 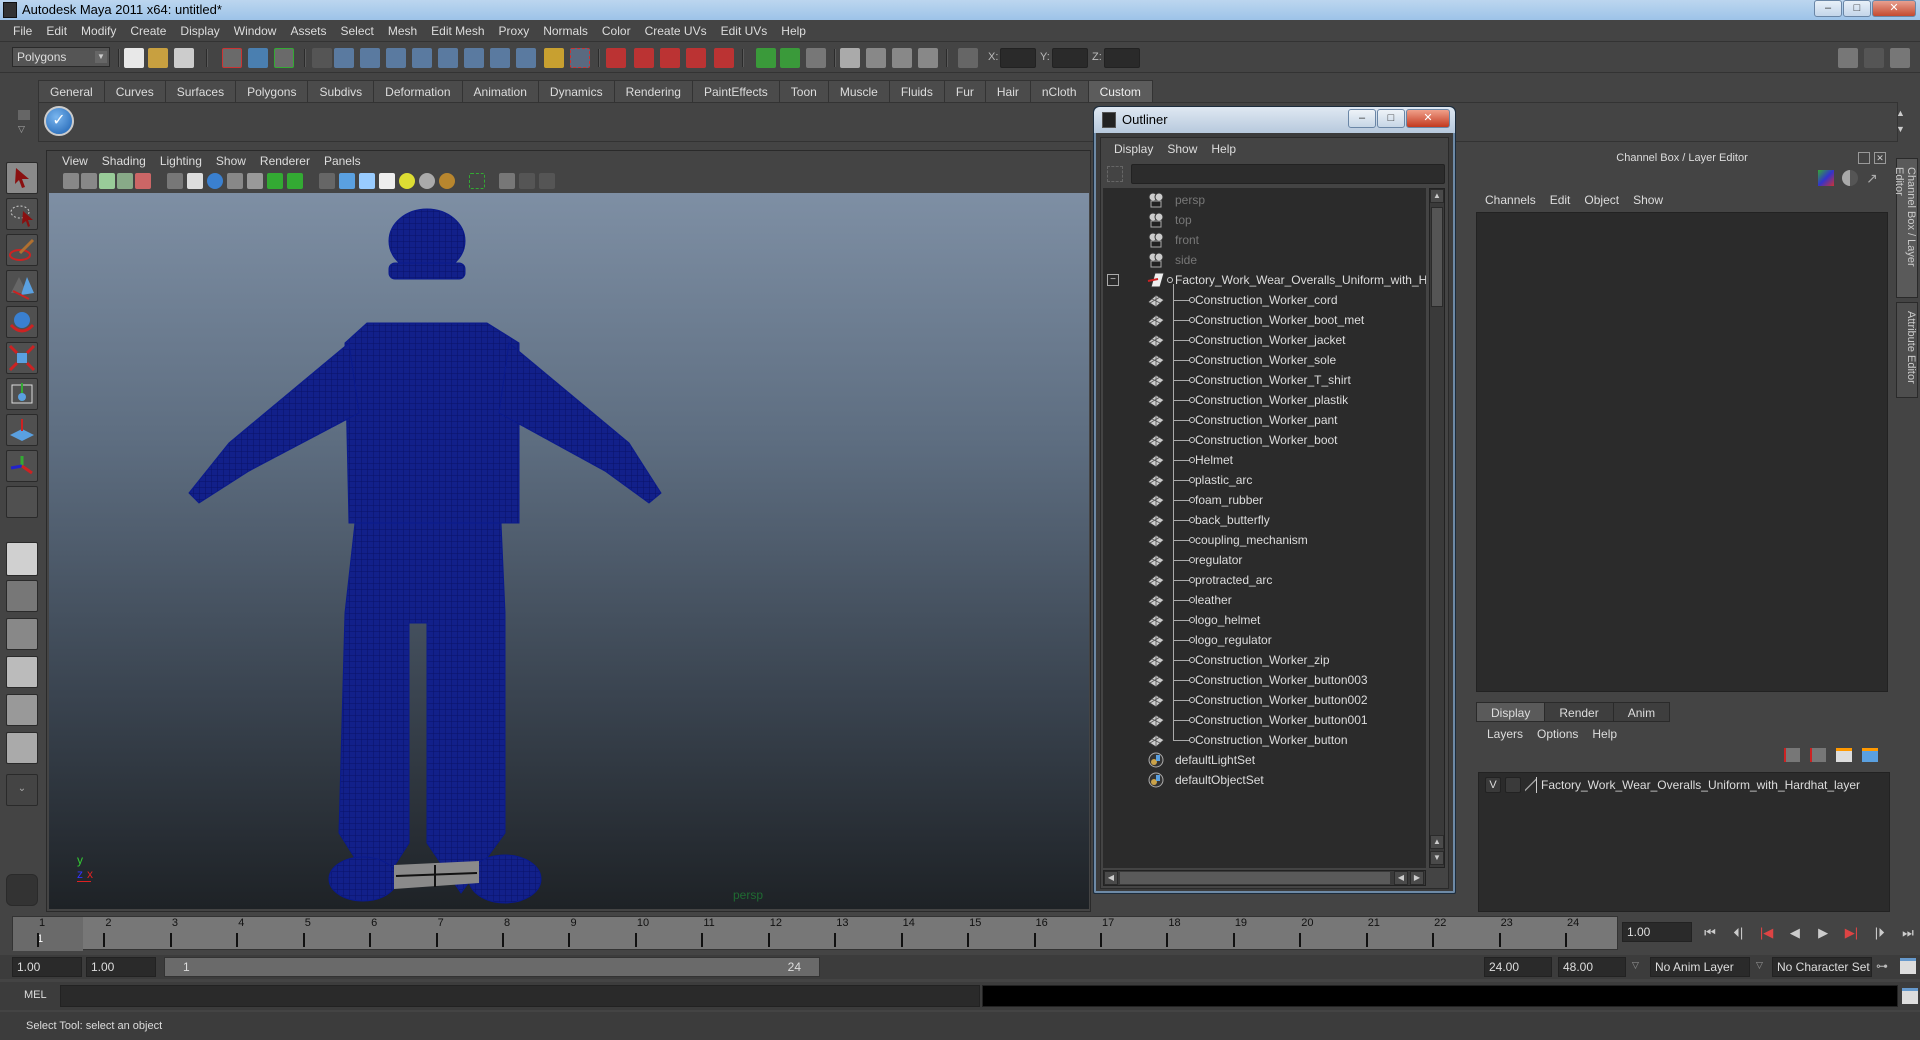 What do you see at coordinates (1264, 560) in the screenshot?
I see `outliner-item-mesh: regulator` at bounding box center [1264, 560].